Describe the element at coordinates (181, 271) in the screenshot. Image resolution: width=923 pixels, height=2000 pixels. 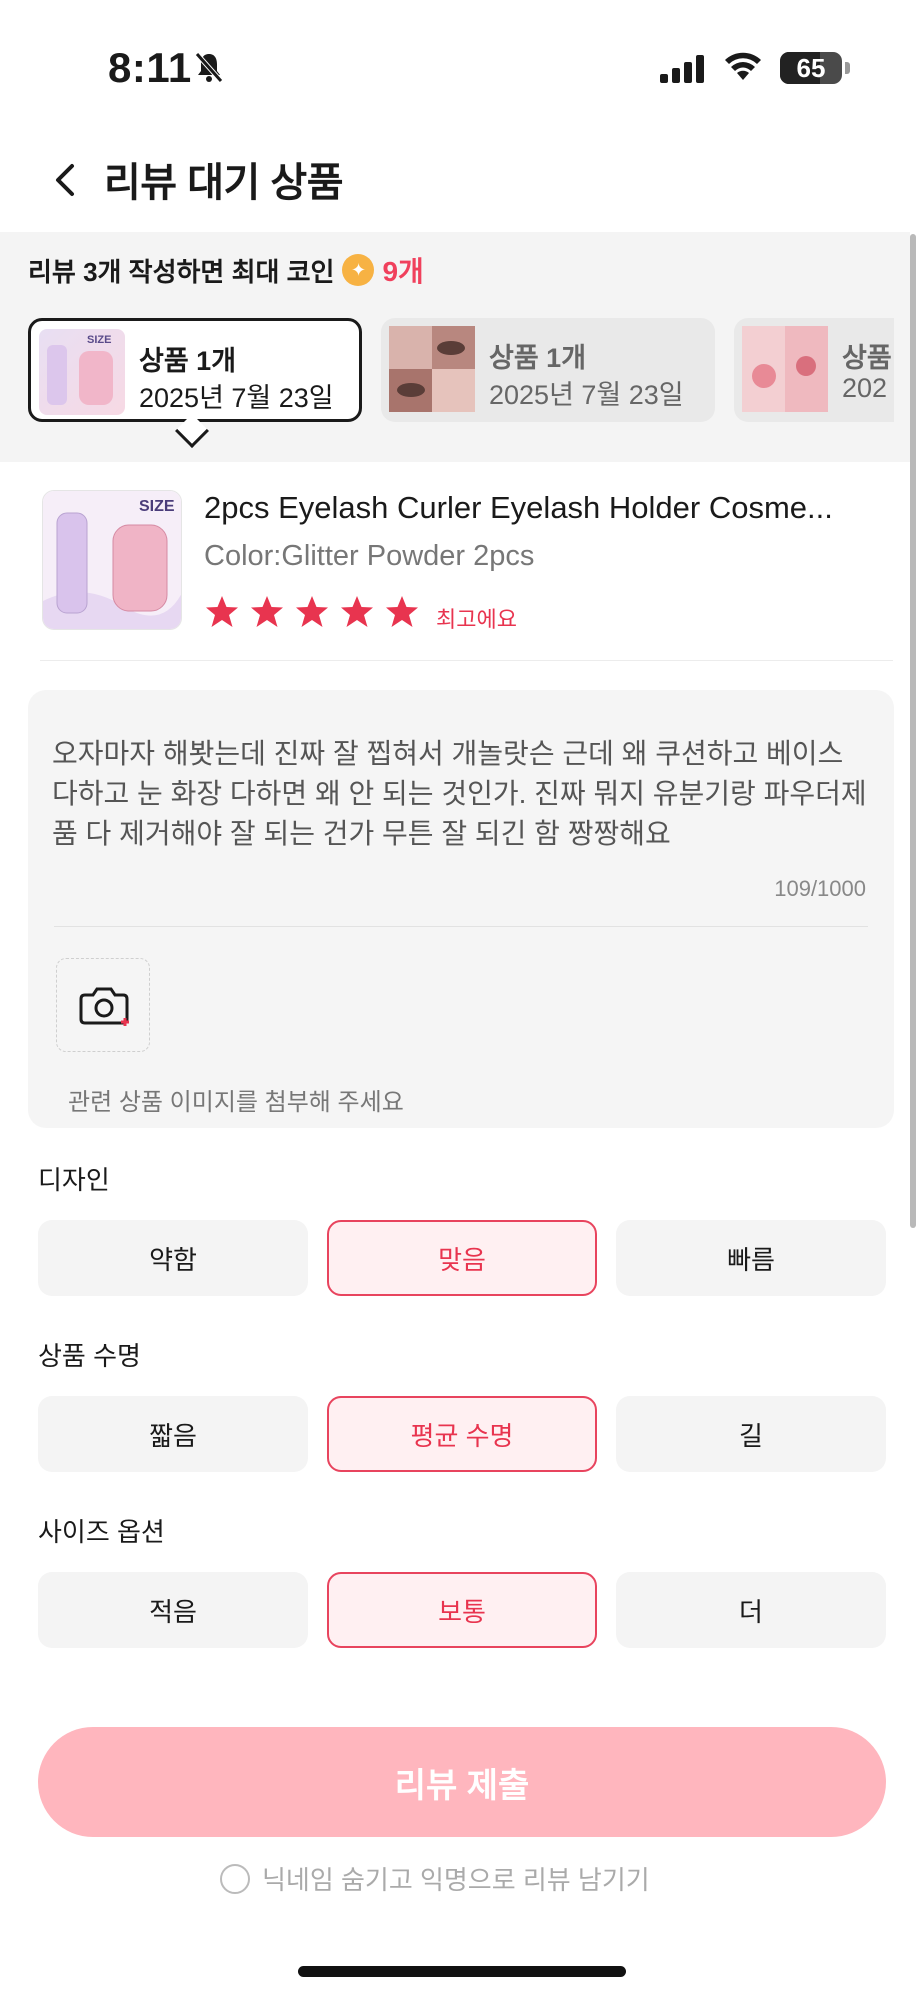
I see `promo-text: 리뷰 3개 작성하면 최대 코인` at that location.